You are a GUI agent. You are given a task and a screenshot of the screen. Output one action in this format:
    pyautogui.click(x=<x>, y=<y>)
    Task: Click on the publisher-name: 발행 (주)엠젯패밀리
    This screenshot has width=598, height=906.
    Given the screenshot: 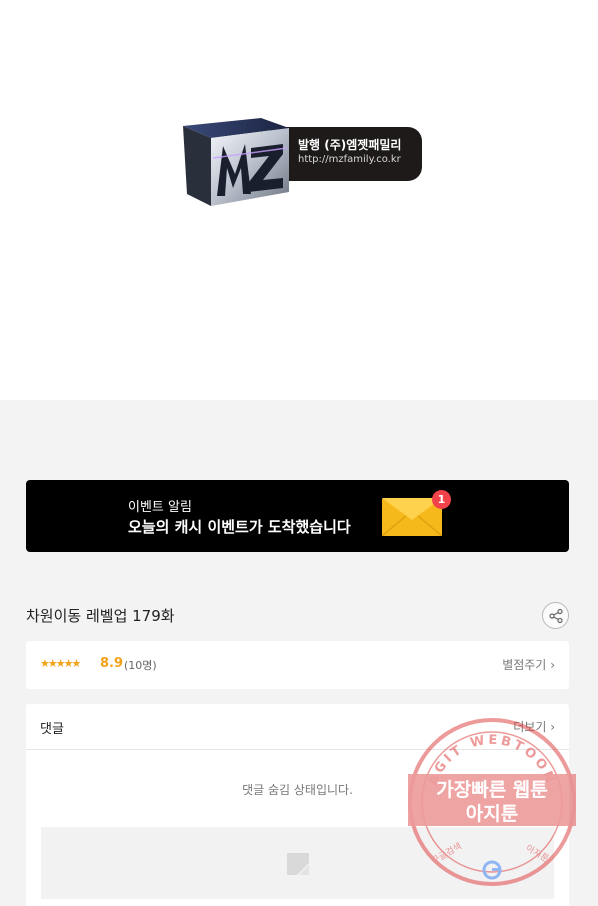 What is the action you would take?
    pyautogui.click(x=350, y=145)
    